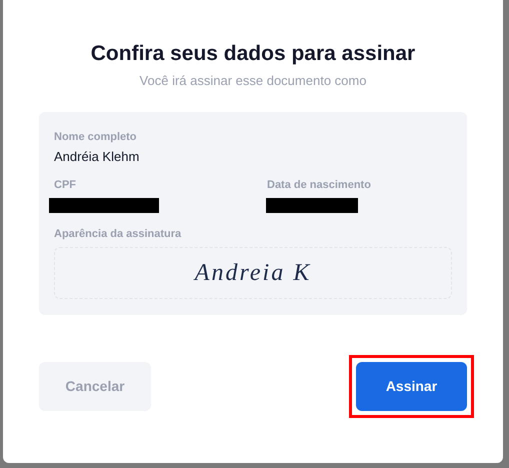  I want to click on field-label: CPF, so click(65, 185).